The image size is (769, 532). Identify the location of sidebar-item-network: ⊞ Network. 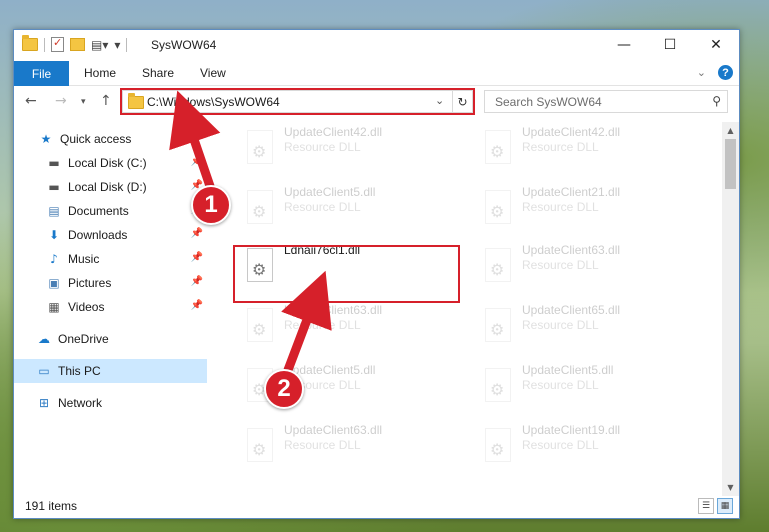
(110, 403).